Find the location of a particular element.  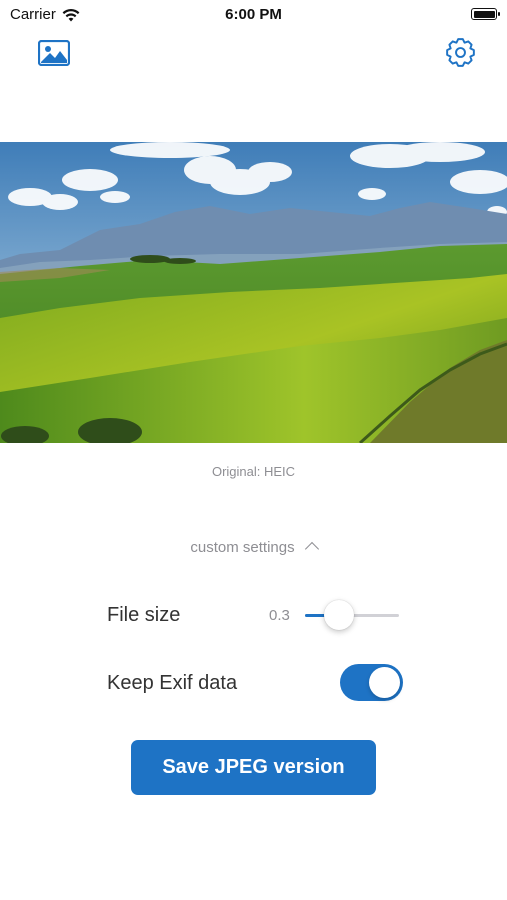

file-size-slider is located at coordinates (352, 615).